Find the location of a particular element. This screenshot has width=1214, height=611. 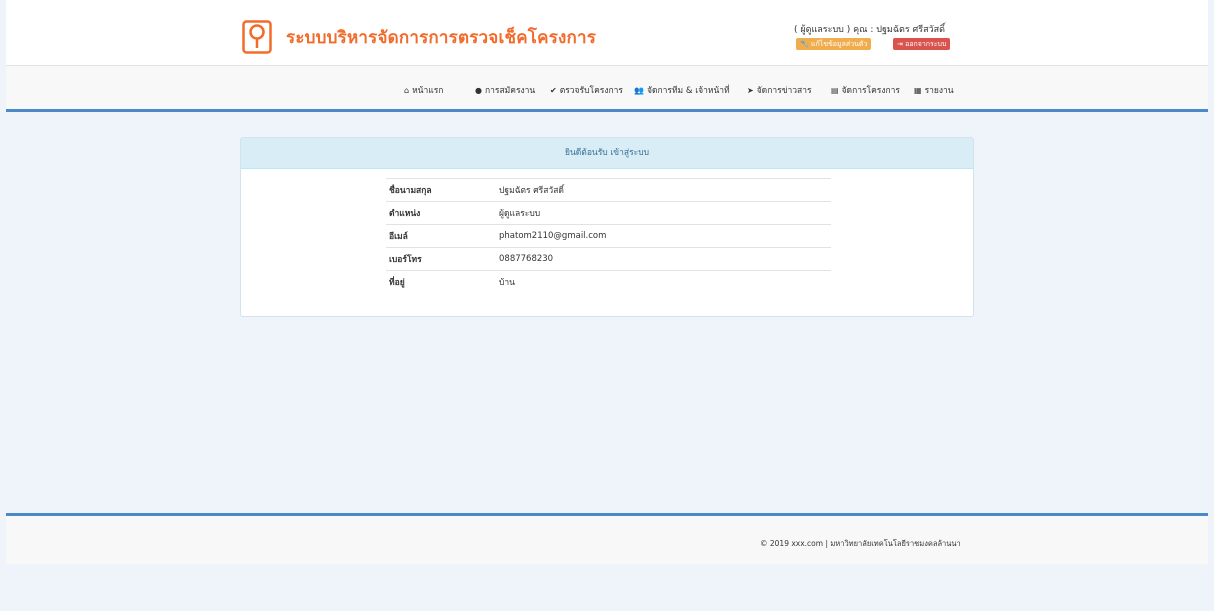

wrench-icon: 🔧 is located at coordinates (804, 44).